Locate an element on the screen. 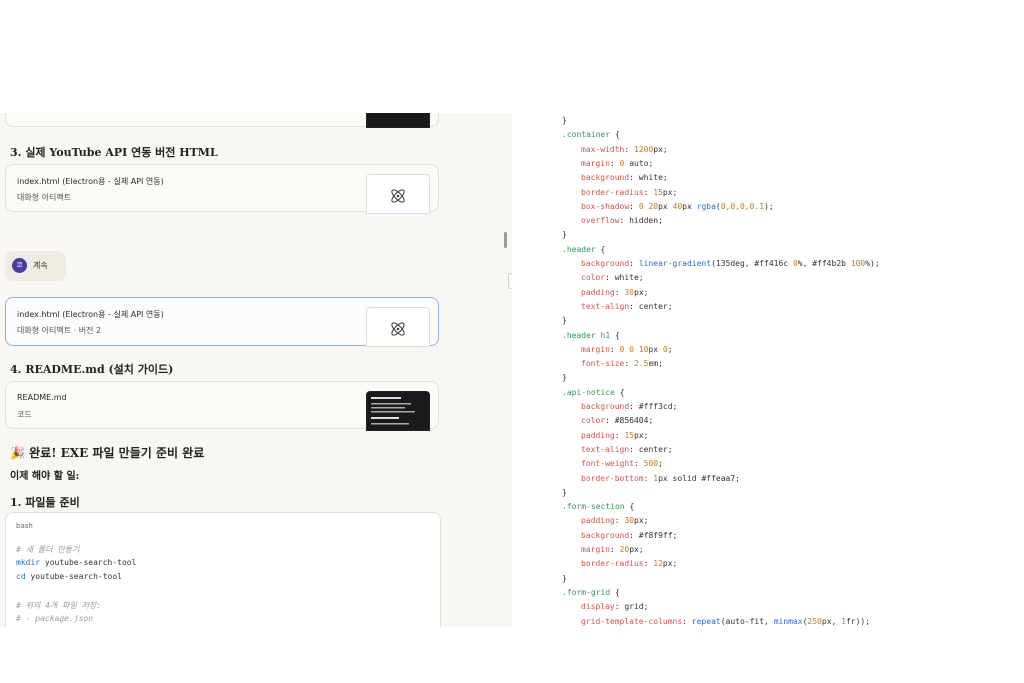  code-line: font-weight: 500; is located at coordinates (622, 464).